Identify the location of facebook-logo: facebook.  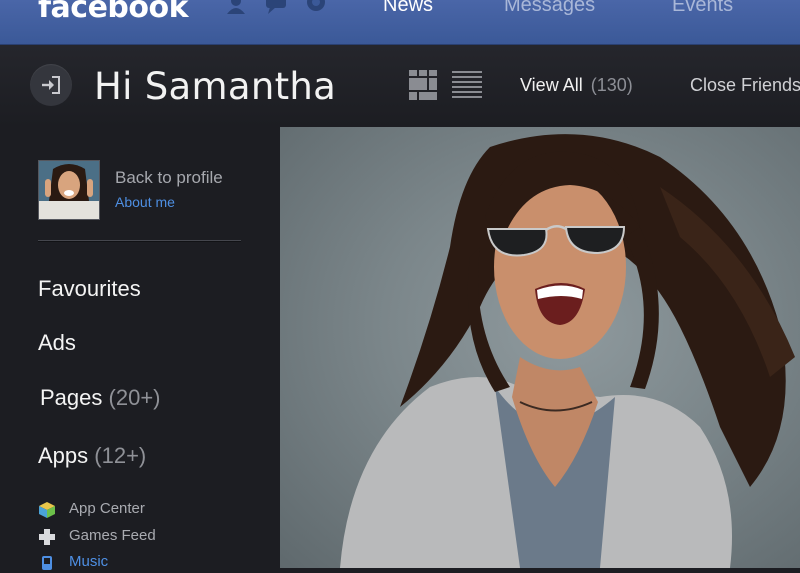
(113, 12).